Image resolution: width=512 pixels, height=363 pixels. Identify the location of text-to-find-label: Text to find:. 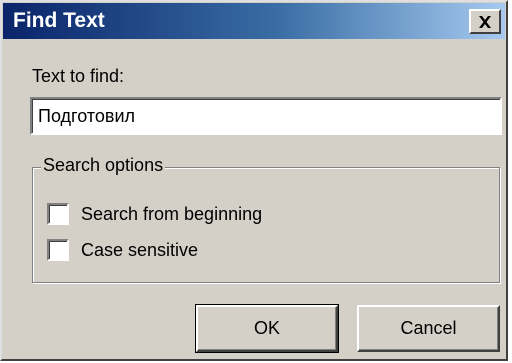
(78, 76).